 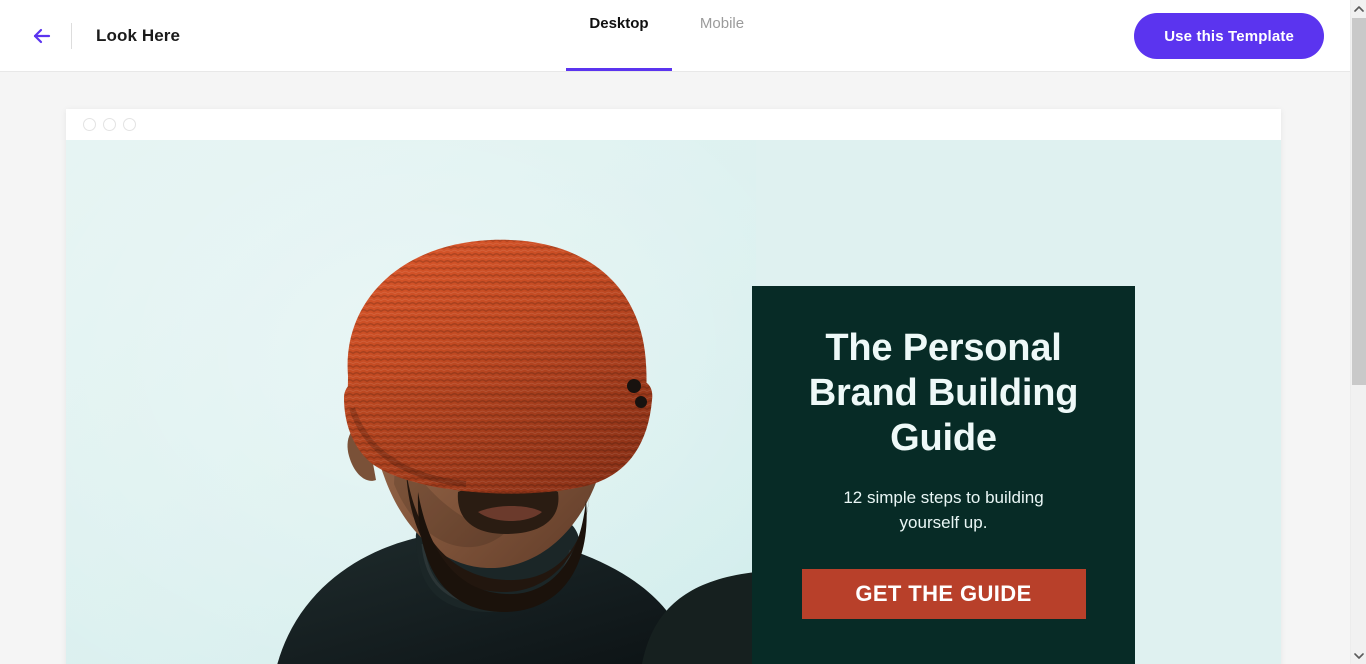 What do you see at coordinates (1229, 36) in the screenshot?
I see `use-this-template-button: Use this Template` at bounding box center [1229, 36].